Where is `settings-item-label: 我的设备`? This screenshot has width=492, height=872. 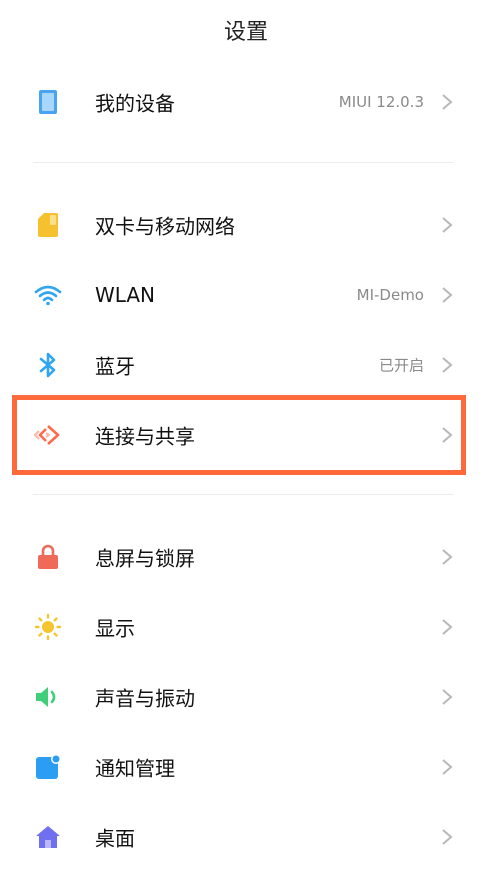
settings-item-label: 我的设备 is located at coordinates (135, 103).